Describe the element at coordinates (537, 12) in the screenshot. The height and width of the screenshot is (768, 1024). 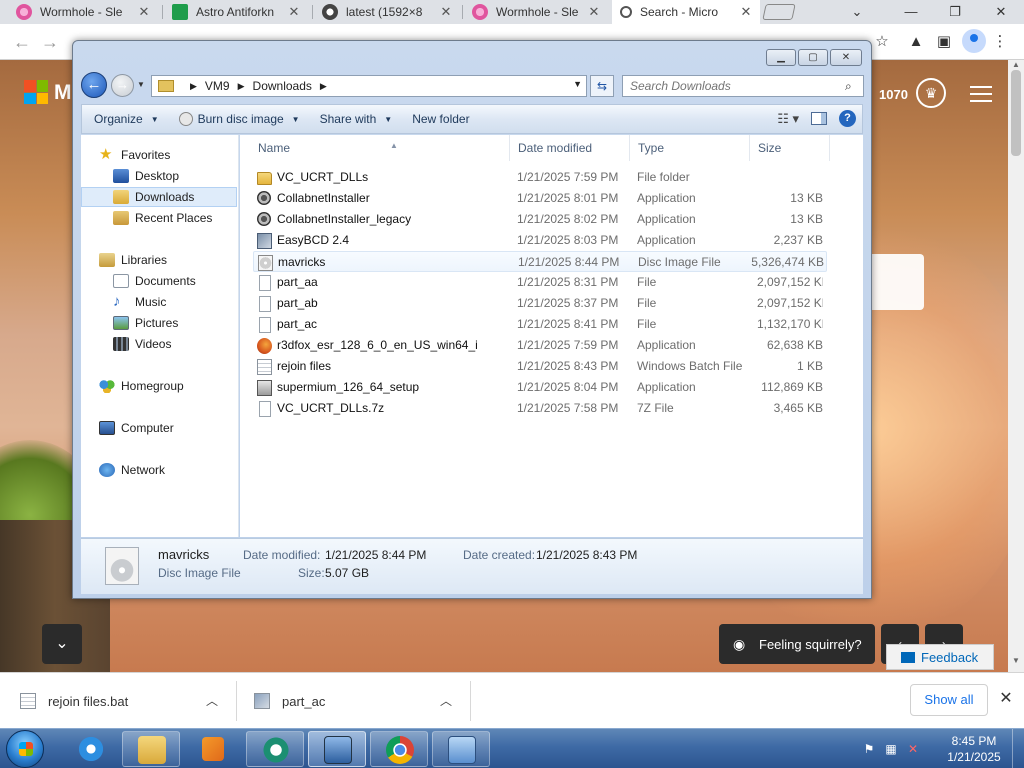
I see `browser-tab-wormhole-2: Wormhole - Sle ✕` at that location.